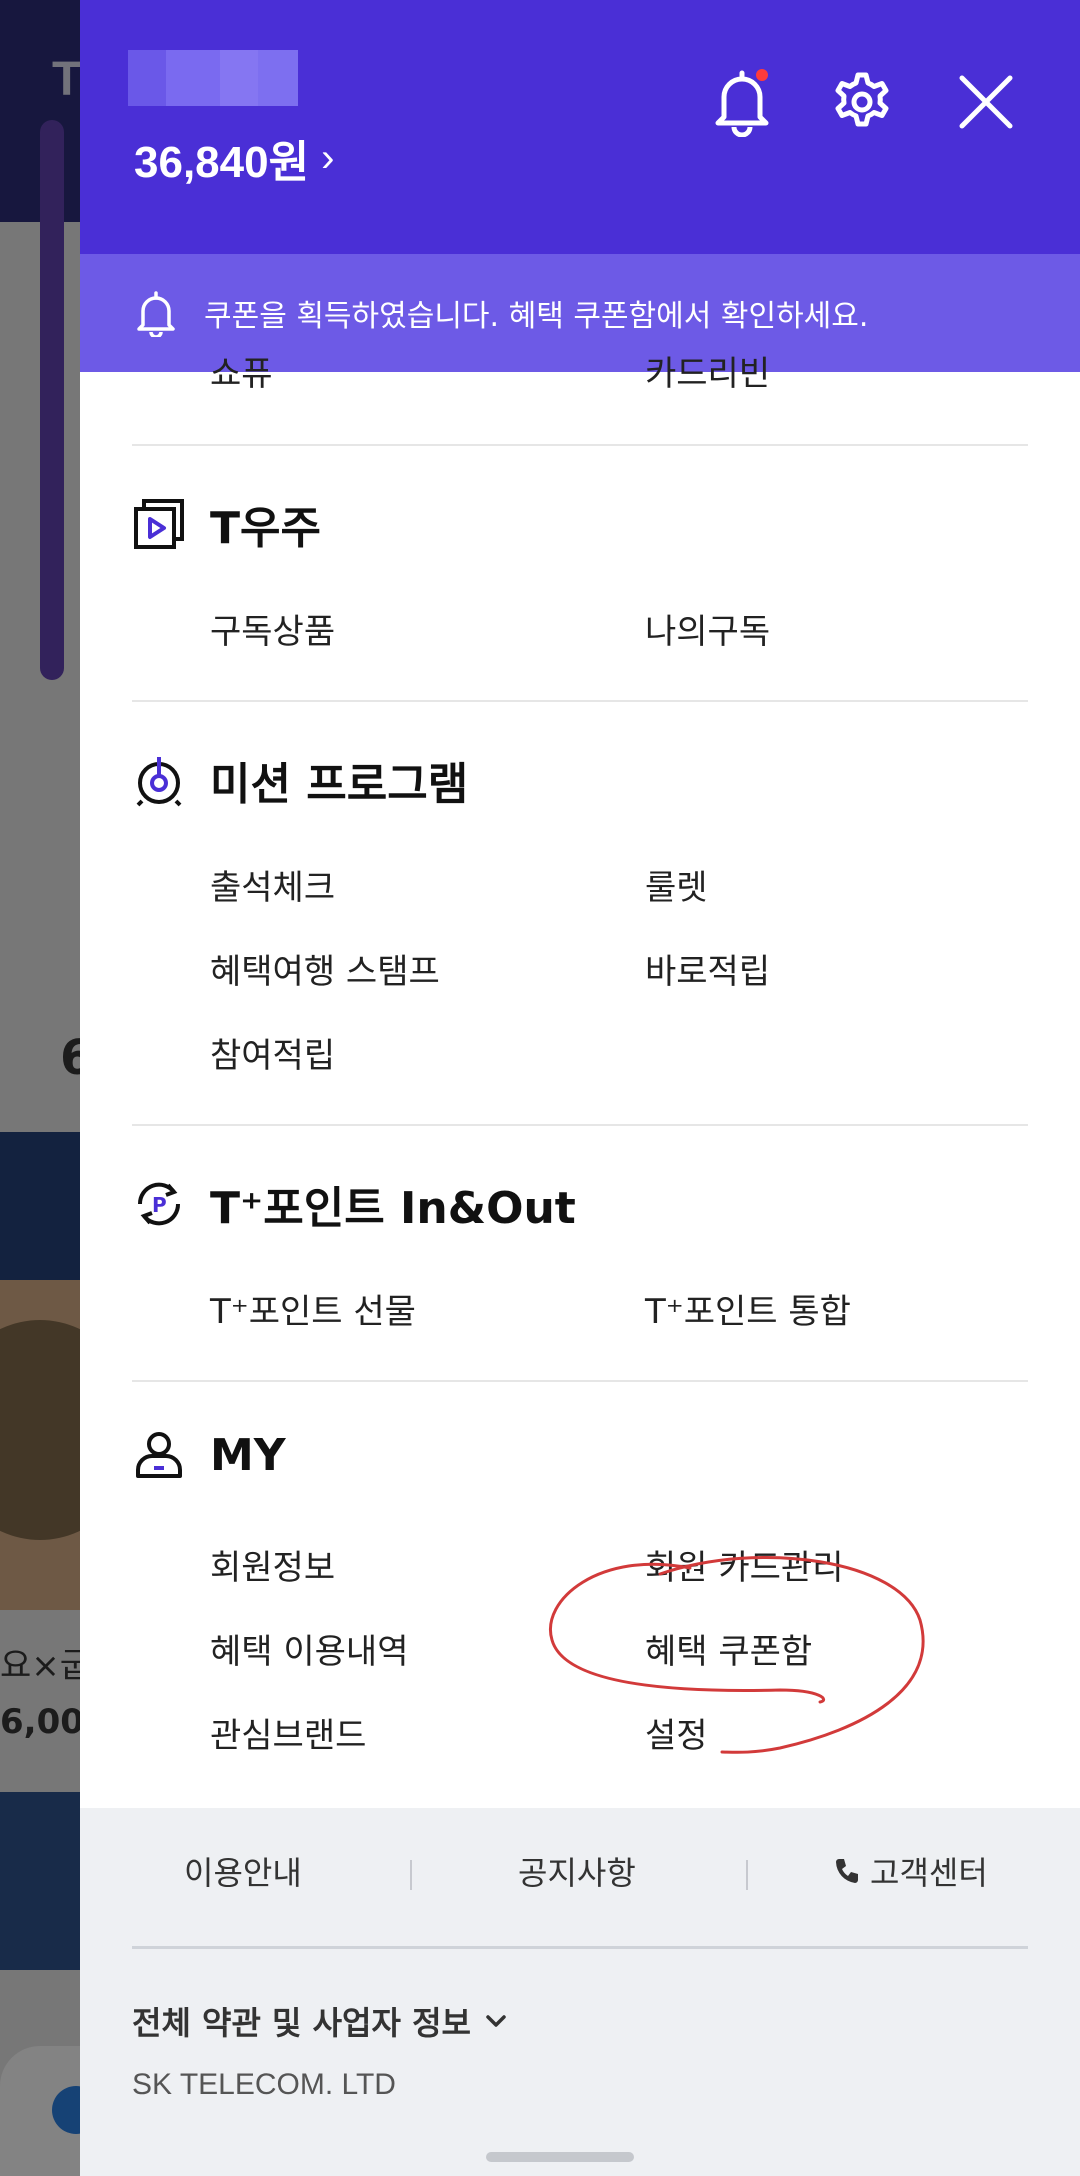 Image resolution: width=1080 pixels, height=2176 pixels. Describe the element at coordinates (676, 884) in the screenshot. I see `menu-item-roulette: 룰렛` at that location.